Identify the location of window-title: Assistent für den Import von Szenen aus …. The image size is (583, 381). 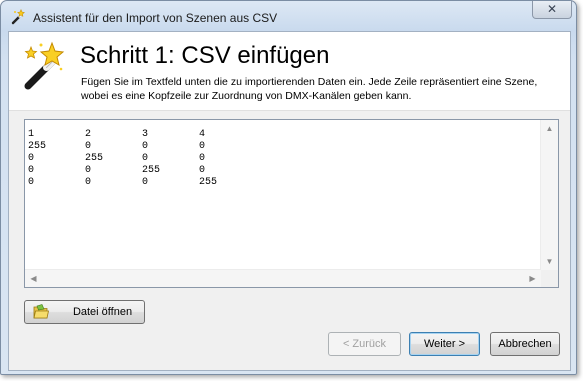
(155, 18).